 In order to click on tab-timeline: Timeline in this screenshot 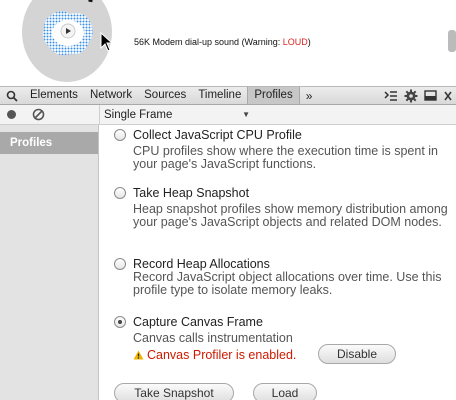, I will do `click(219, 95)`.